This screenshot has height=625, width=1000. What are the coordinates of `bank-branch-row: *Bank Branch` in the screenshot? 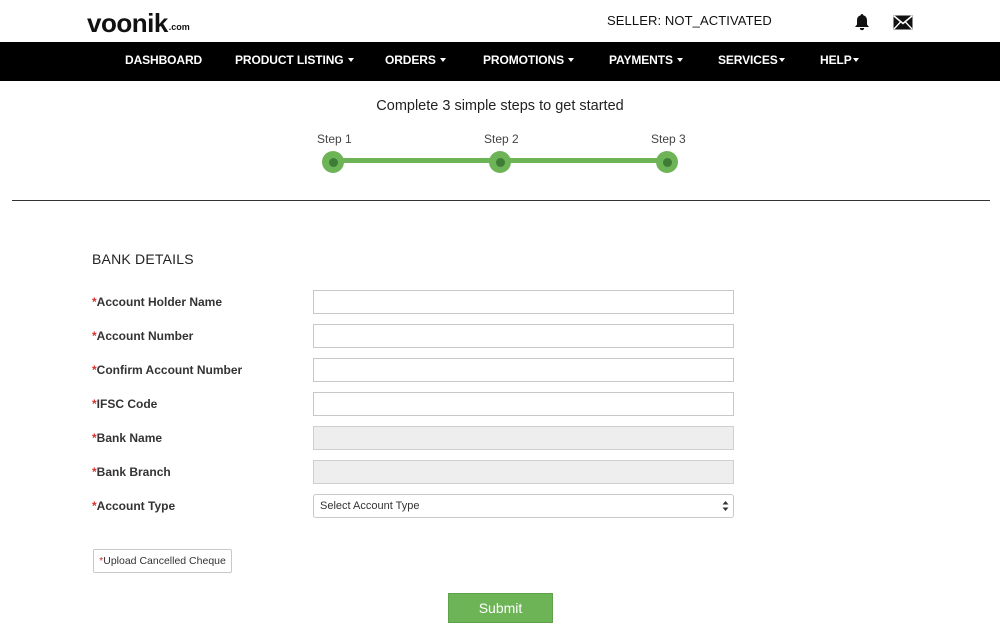 It's located at (413, 472).